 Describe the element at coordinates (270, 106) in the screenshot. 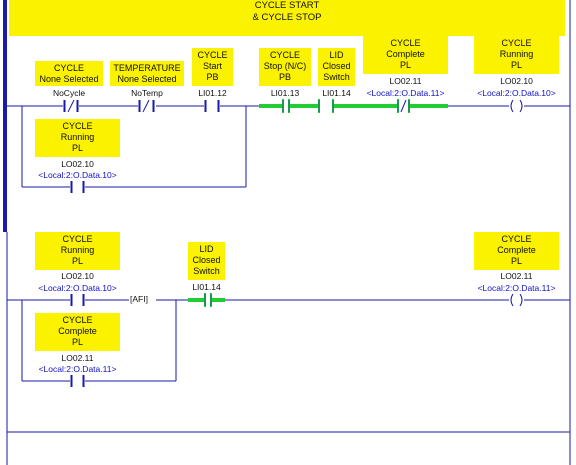

I see `energized-wire` at that location.